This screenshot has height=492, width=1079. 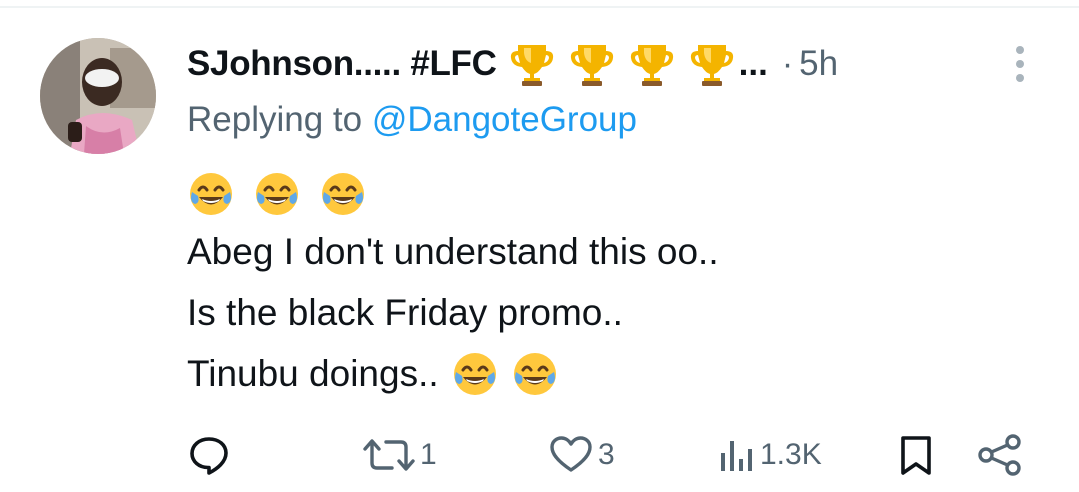 I want to click on emoji-line, so click(x=277, y=194).